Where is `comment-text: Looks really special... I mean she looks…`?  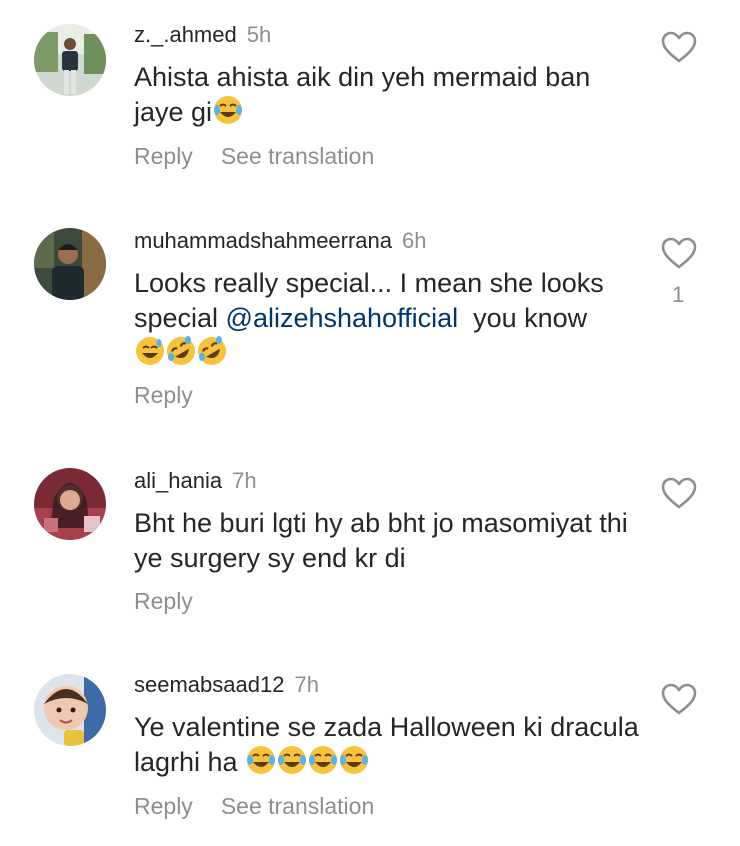 comment-text: Looks really special... I mean she looks… is located at coordinates (384, 318).